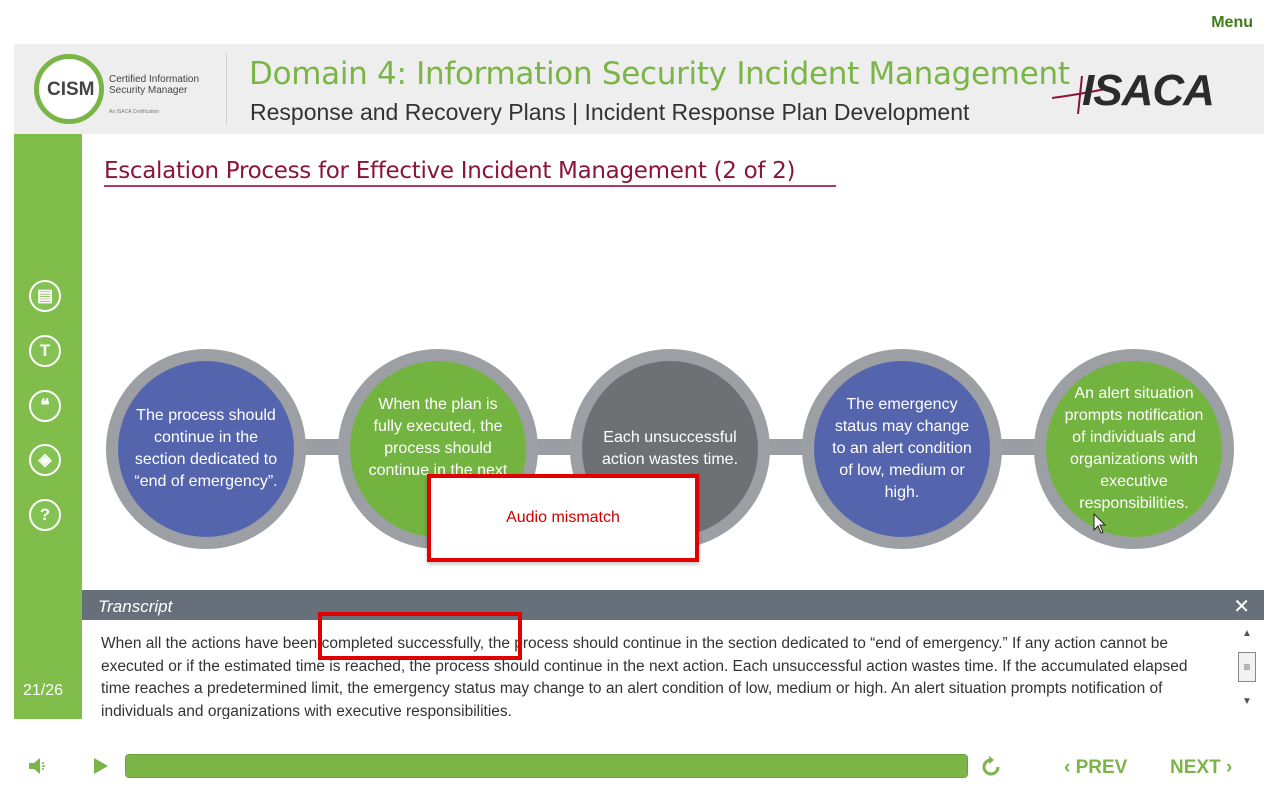 This screenshot has height=792, width=1267. What do you see at coordinates (1195, 767) in the screenshot?
I see `next-label: NEXT` at bounding box center [1195, 767].